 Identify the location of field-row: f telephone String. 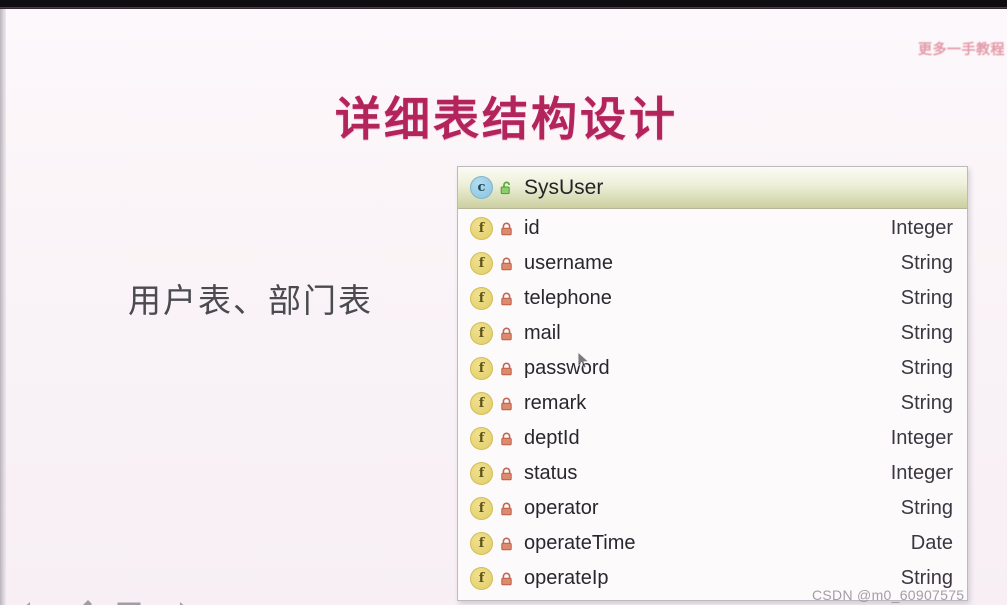
(712, 298).